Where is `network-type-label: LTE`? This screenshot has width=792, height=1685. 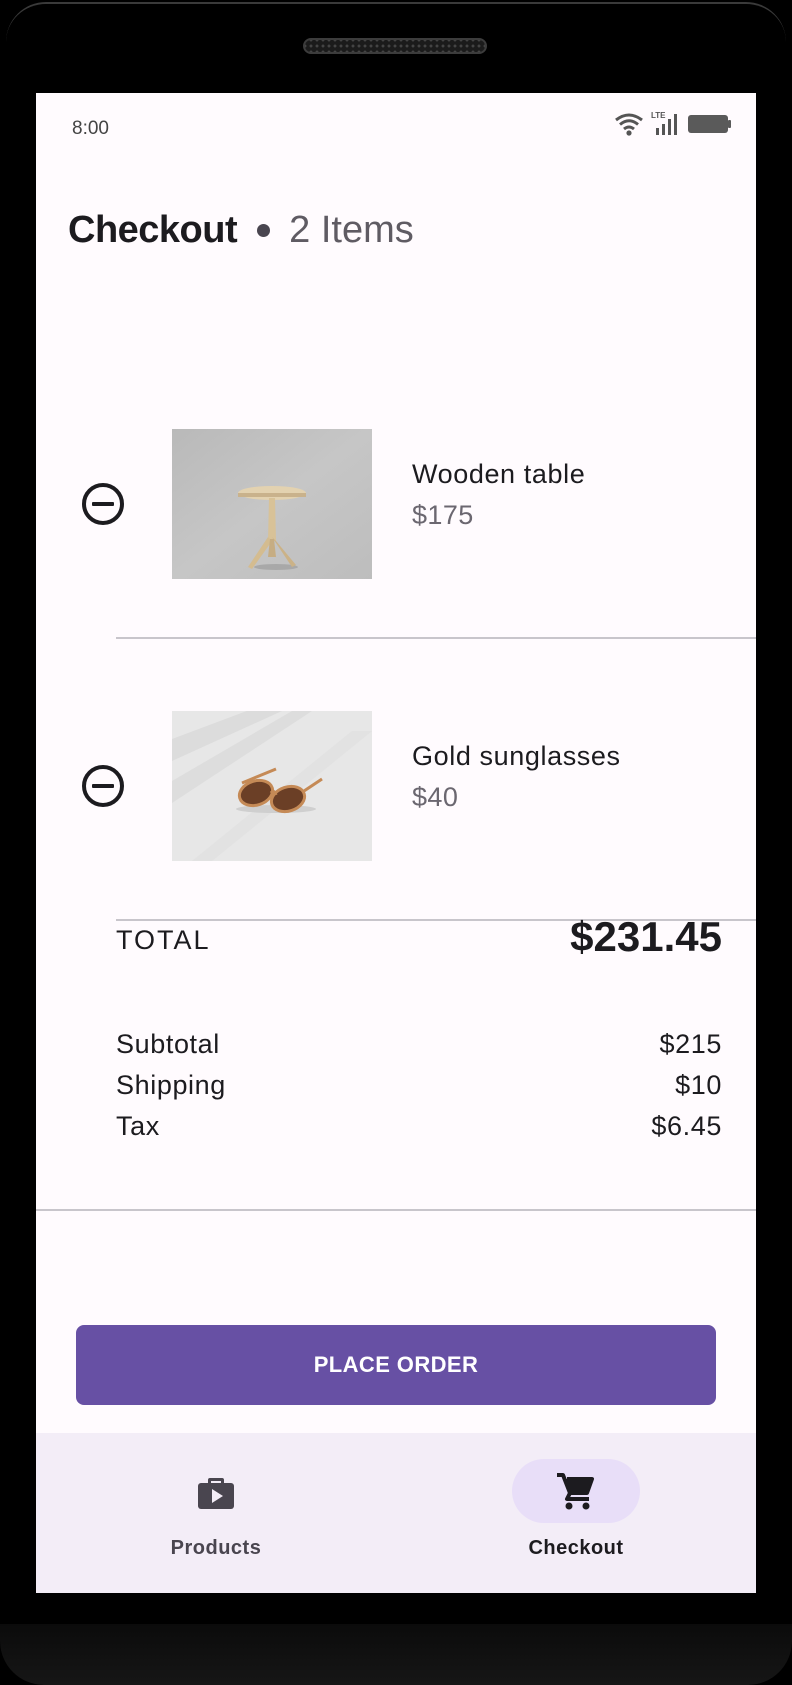 network-type-label: LTE is located at coordinates (658, 115).